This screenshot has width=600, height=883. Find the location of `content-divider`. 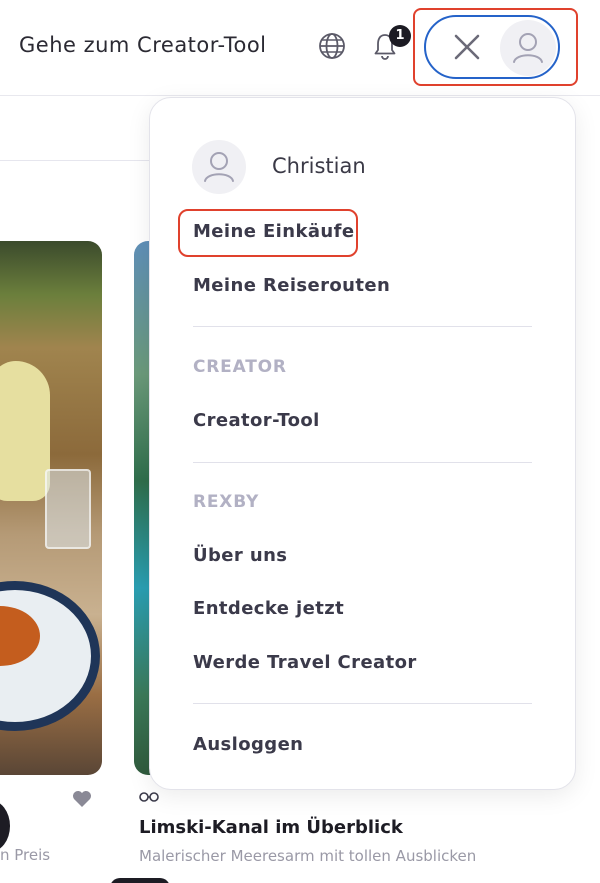

content-divider is located at coordinates (75, 160).